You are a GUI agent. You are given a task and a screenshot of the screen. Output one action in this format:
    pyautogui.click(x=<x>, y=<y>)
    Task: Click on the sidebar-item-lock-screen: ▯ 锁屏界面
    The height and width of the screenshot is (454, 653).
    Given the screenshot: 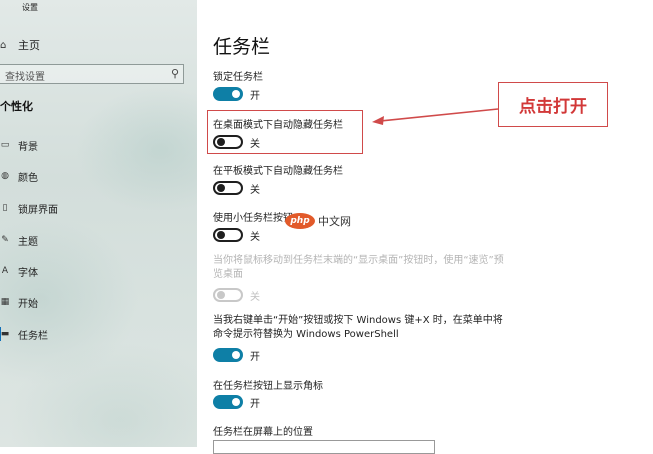 What is the action you would take?
    pyautogui.click(x=29, y=208)
    